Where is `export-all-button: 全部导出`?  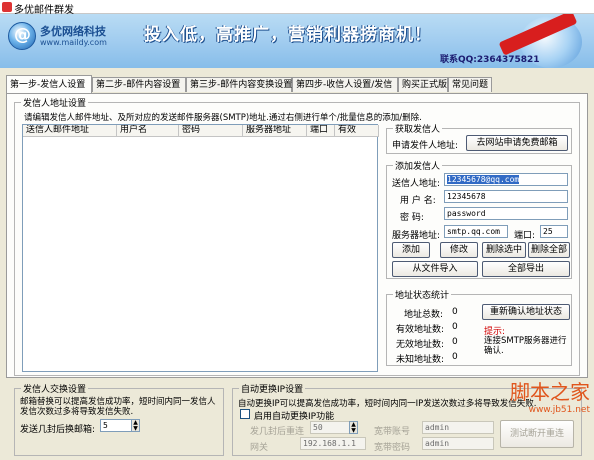
export-all-button: 全部导出 is located at coordinates (526, 269).